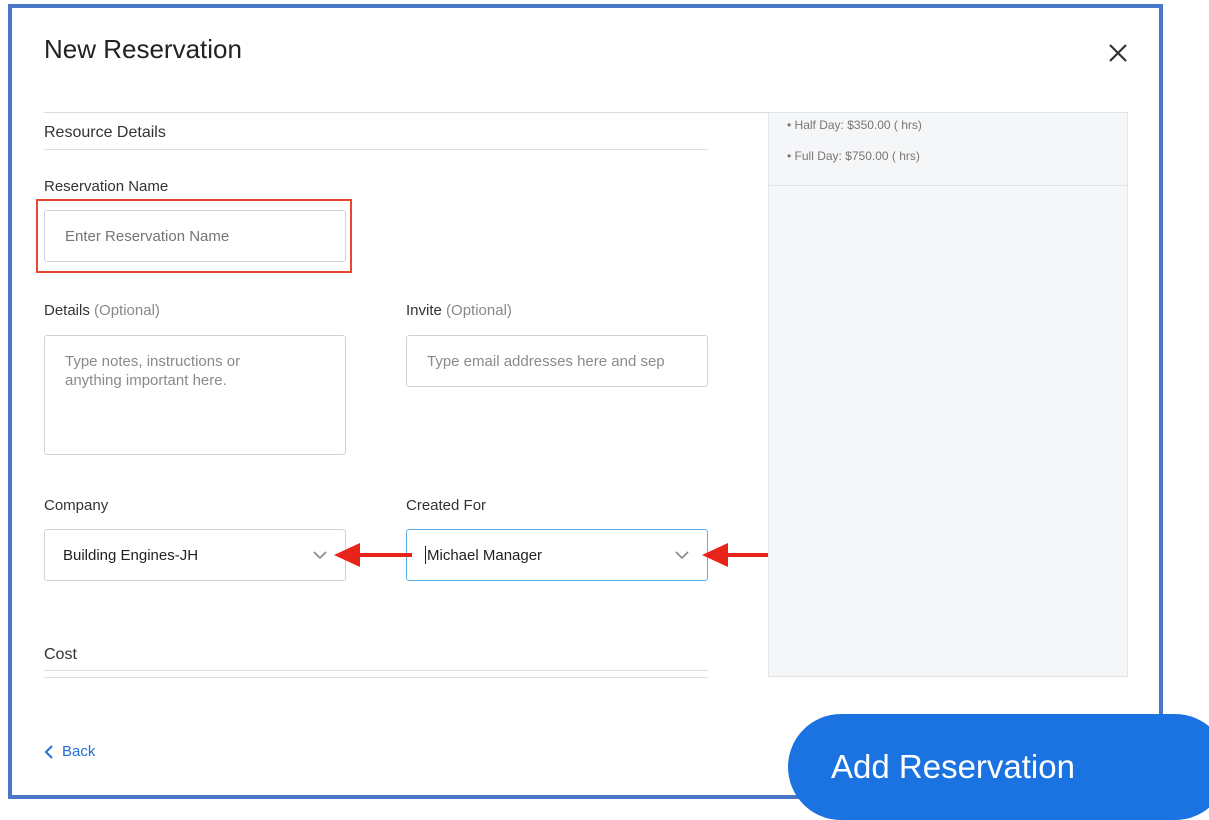 The height and width of the screenshot is (820, 1209). I want to click on invite-placeholder: Type email addresses here and sep, so click(546, 361).